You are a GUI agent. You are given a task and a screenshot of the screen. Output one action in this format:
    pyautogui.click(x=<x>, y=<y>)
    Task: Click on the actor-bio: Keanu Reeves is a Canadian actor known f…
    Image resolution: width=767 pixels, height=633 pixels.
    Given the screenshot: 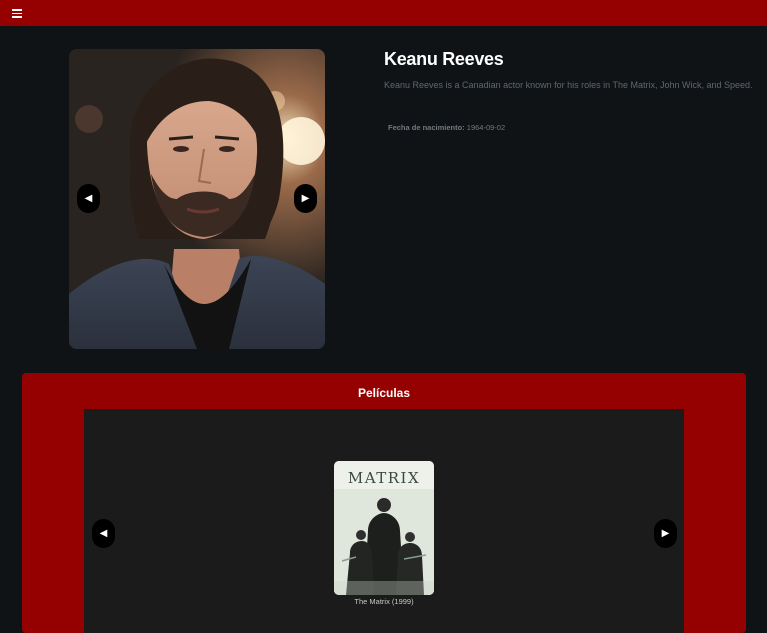 What is the action you would take?
    pyautogui.click(x=568, y=85)
    